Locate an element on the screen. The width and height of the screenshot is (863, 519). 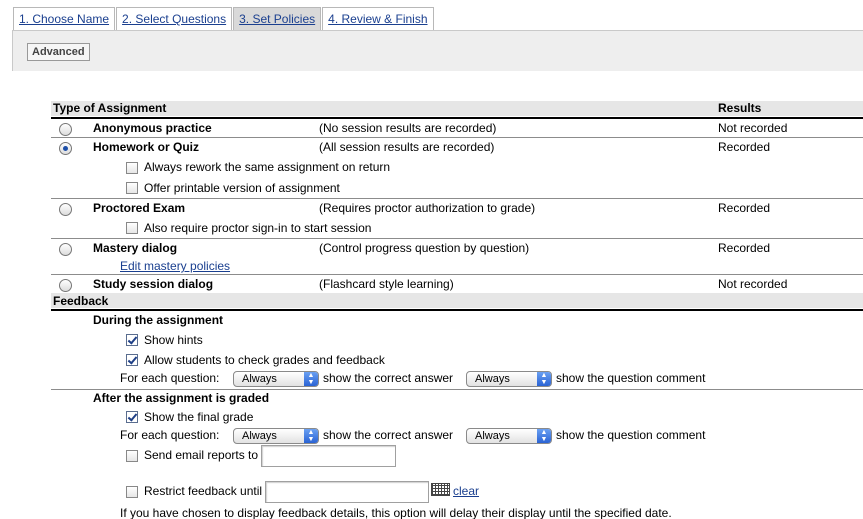
type-result-homework: Recorded is located at coordinates (744, 147).